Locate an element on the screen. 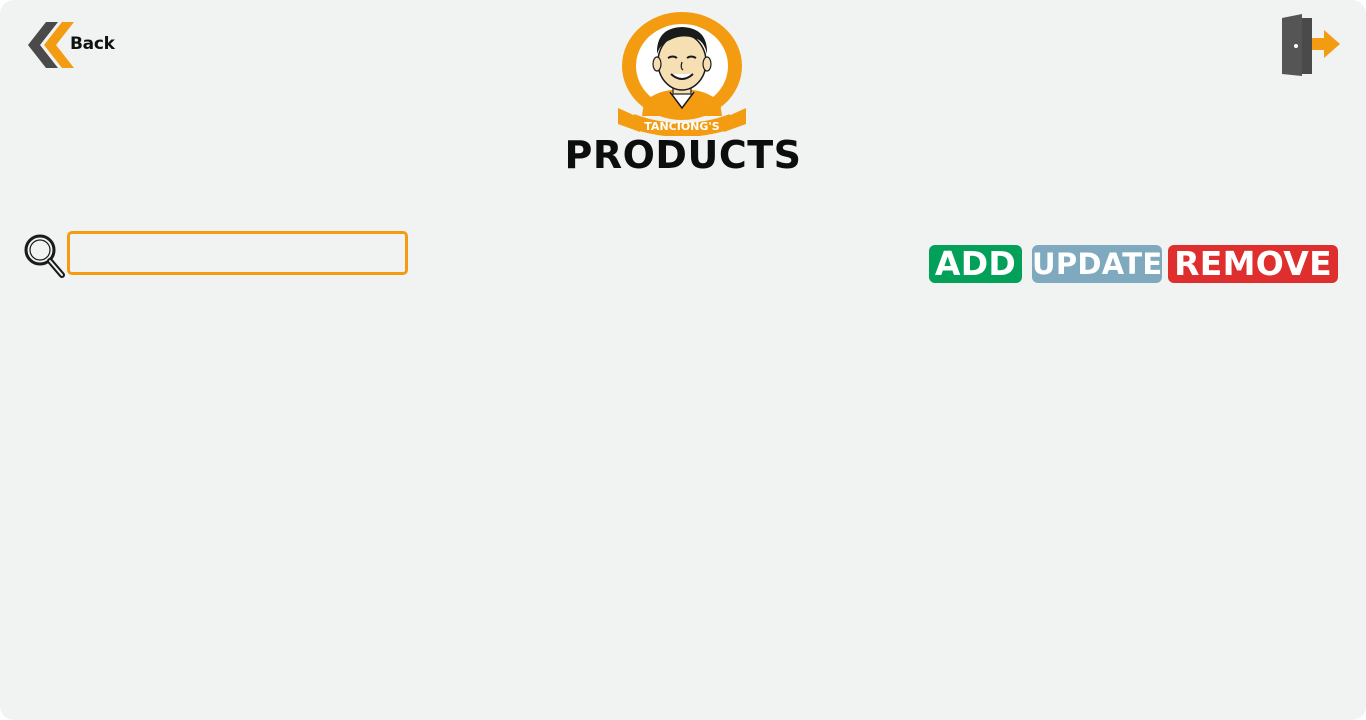 The image size is (1366, 720). back-button: Back is located at coordinates (76, 45).